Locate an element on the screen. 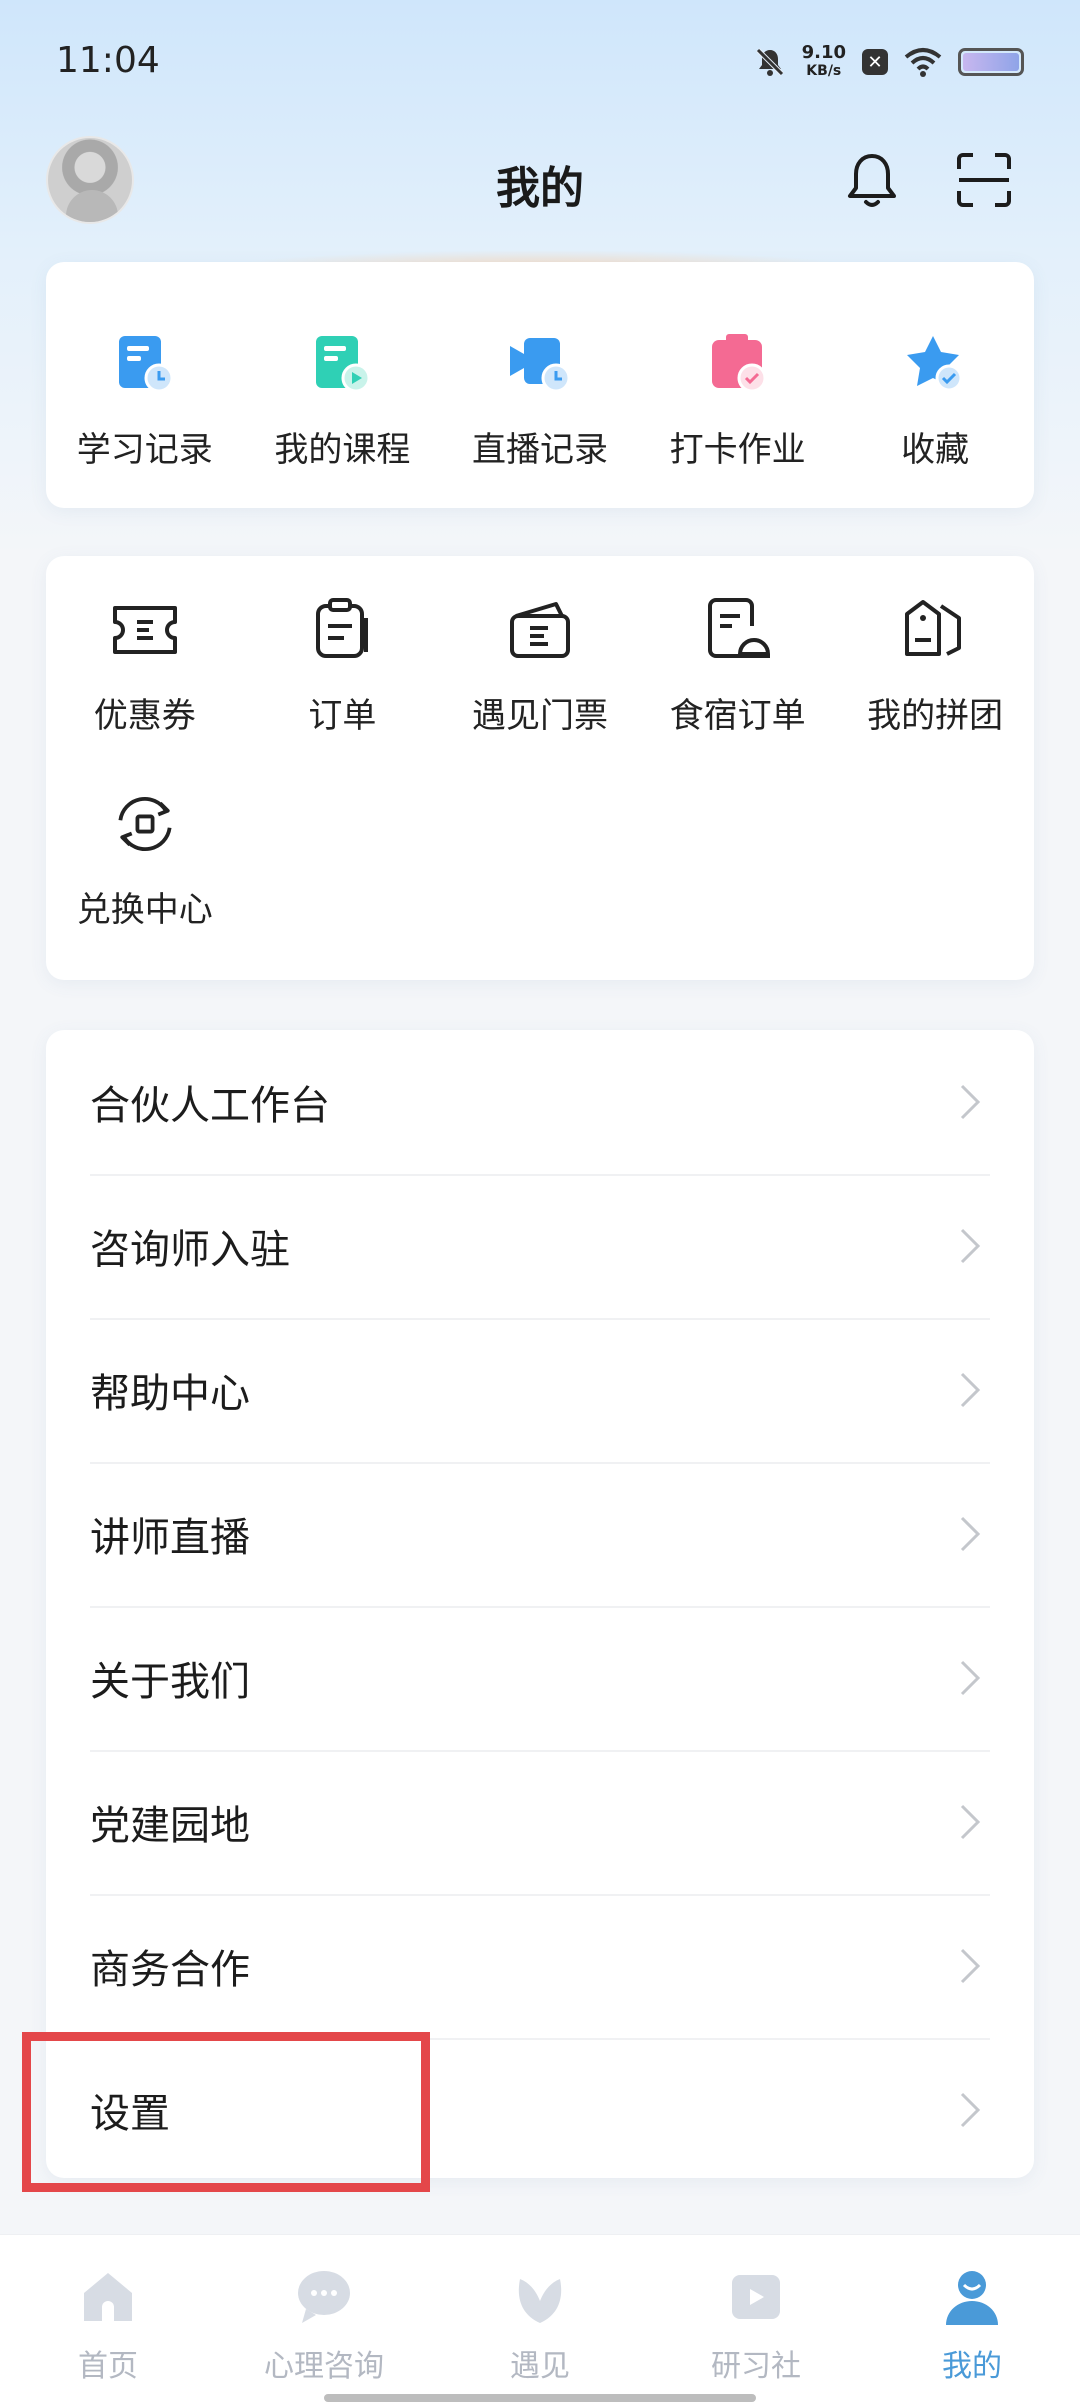 The image size is (1080, 2408). consult-icon is located at coordinates (324, 2297).